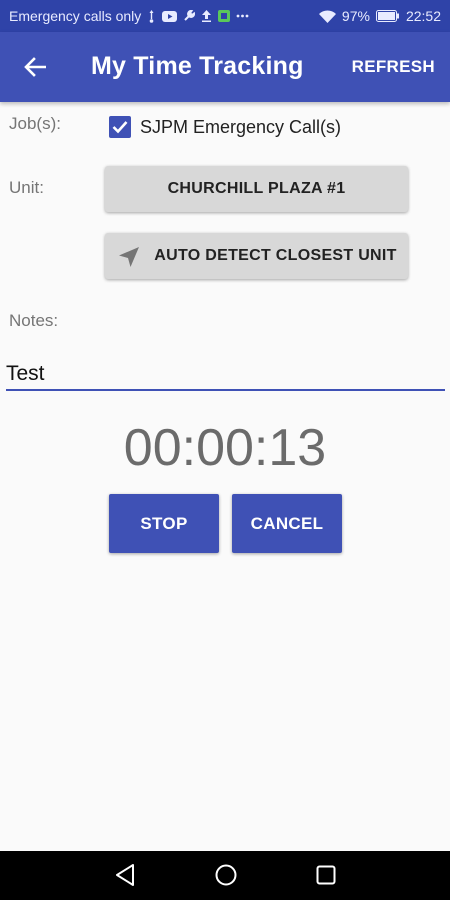  I want to click on clock: 22:52, so click(423, 16).